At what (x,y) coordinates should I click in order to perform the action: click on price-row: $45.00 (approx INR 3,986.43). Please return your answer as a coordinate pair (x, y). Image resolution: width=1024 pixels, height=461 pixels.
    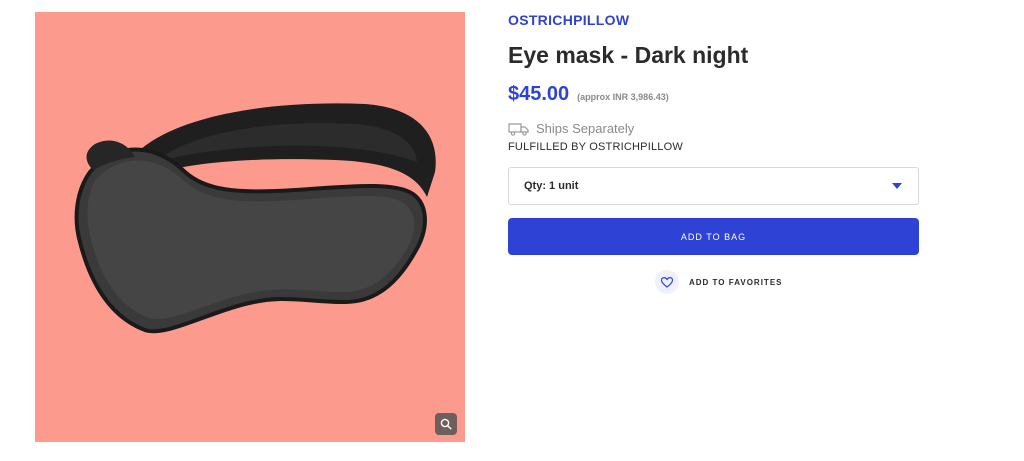
    Looking at the image, I should click on (588, 94).